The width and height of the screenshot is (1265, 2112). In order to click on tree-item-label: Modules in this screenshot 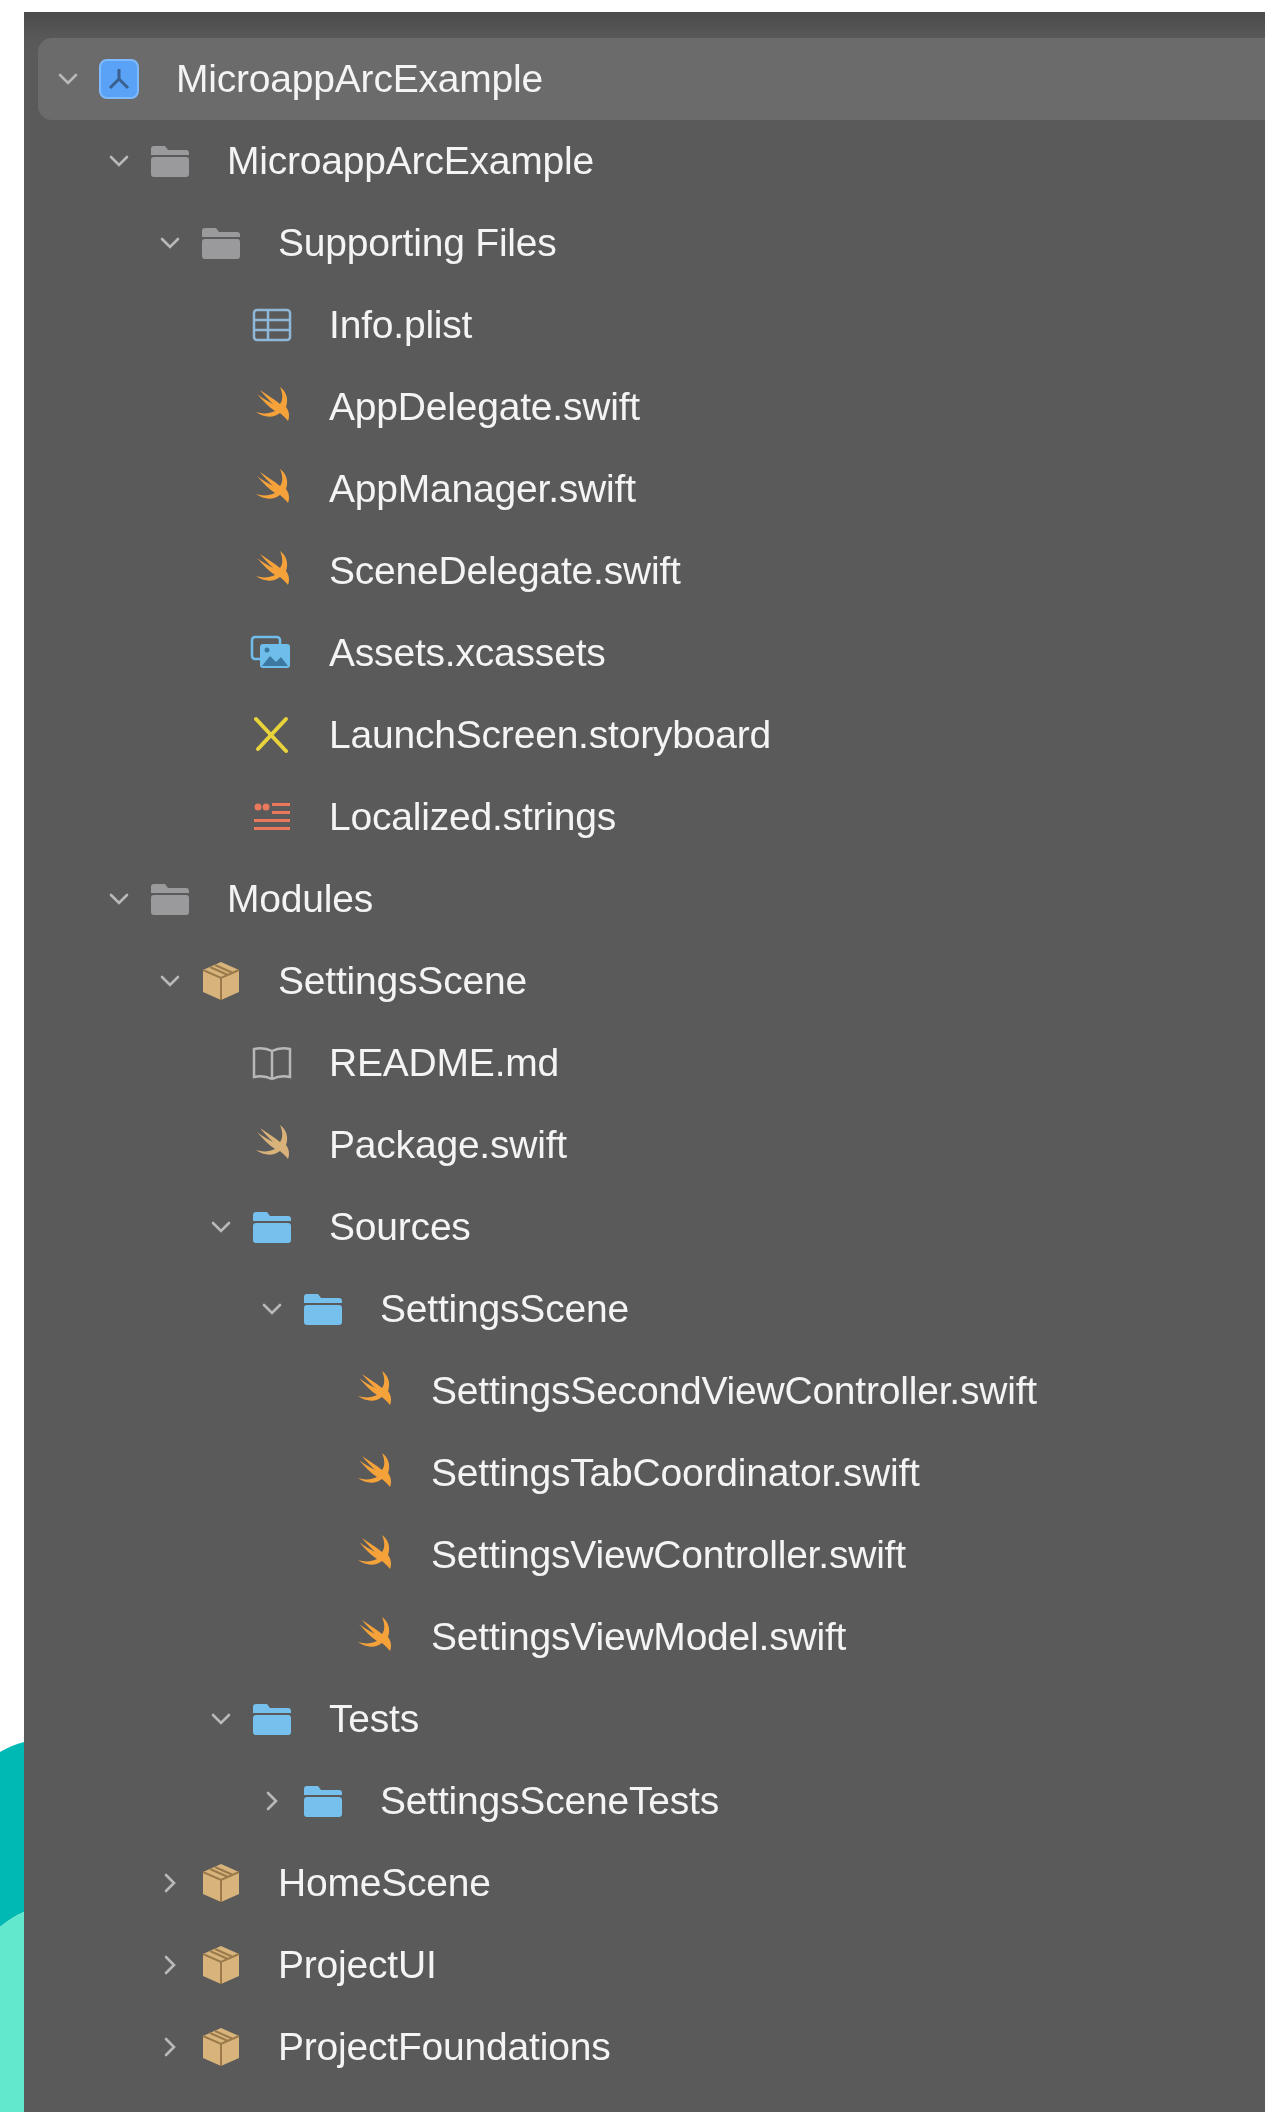, I will do `click(300, 899)`.